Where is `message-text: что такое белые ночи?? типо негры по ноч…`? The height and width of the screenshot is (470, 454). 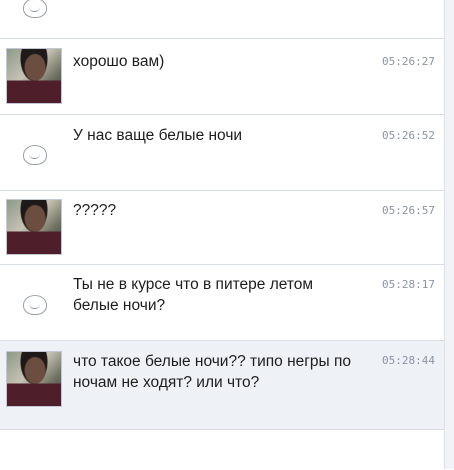
message-text: что такое белые ночи?? типо негры по ноч… is located at coordinates (212, 372).